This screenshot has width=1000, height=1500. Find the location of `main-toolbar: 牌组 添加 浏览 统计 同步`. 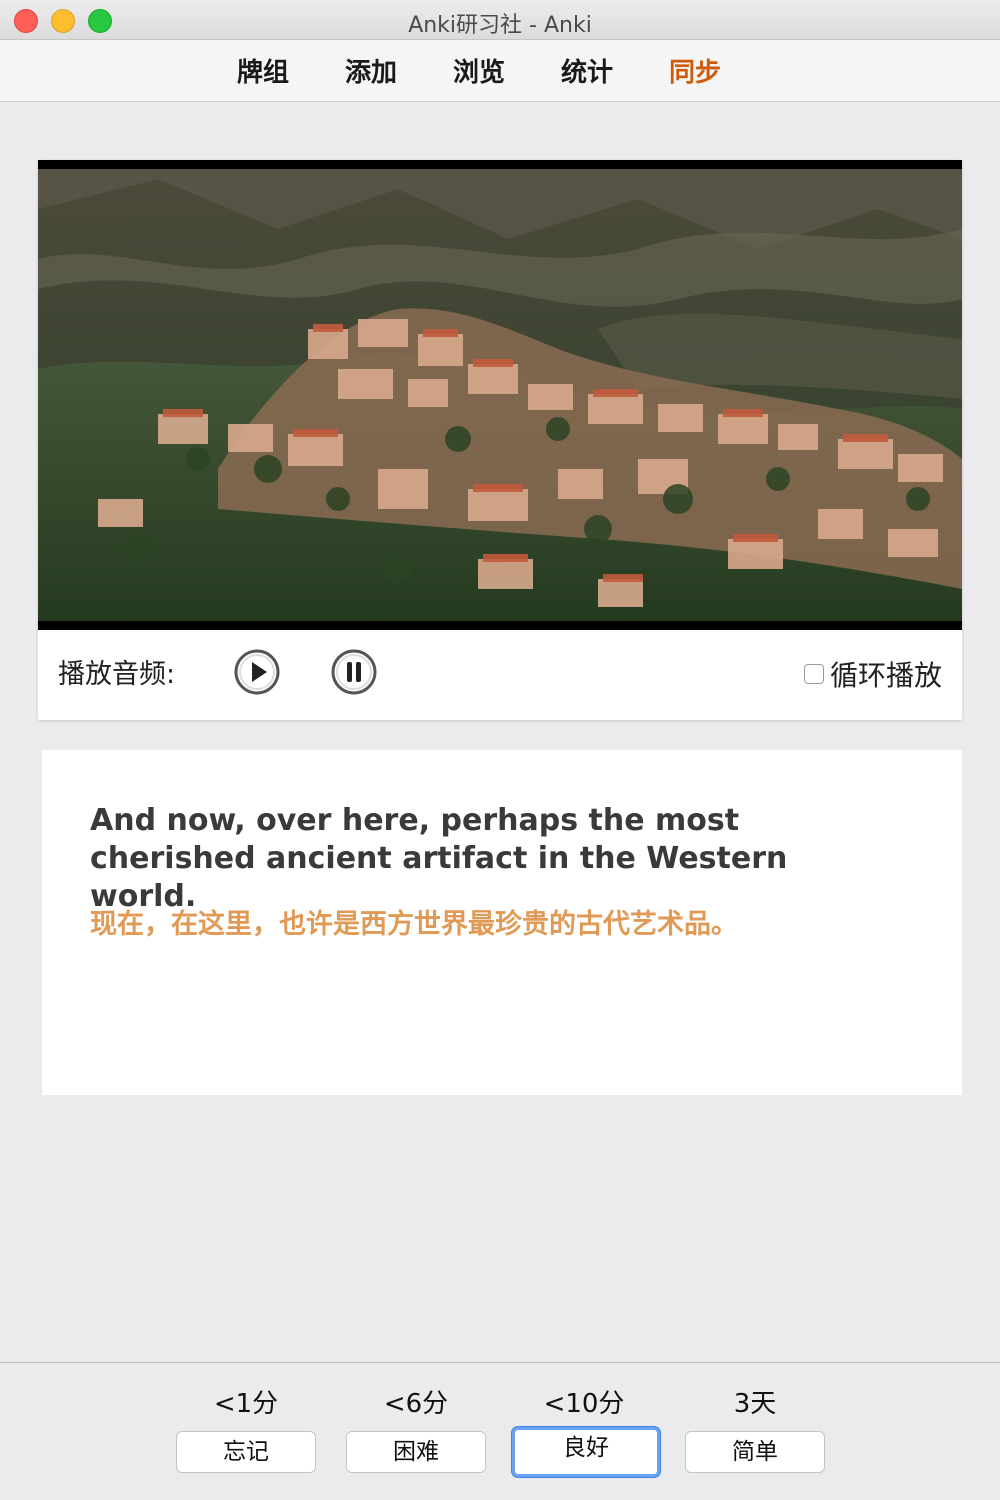

main-toolbar: 牌组 添加 浏览 统计 同步 is located at coordinates (500, 71).